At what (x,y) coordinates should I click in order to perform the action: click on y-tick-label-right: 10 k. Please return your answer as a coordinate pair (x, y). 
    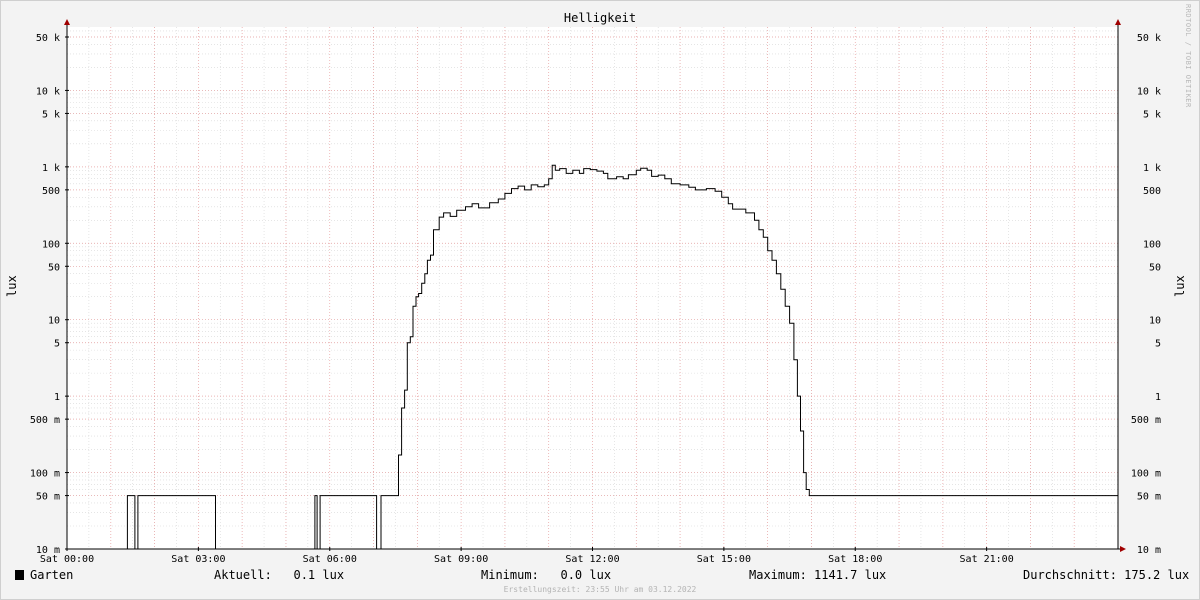
    Looking at the image, I should click on (1149, 91).